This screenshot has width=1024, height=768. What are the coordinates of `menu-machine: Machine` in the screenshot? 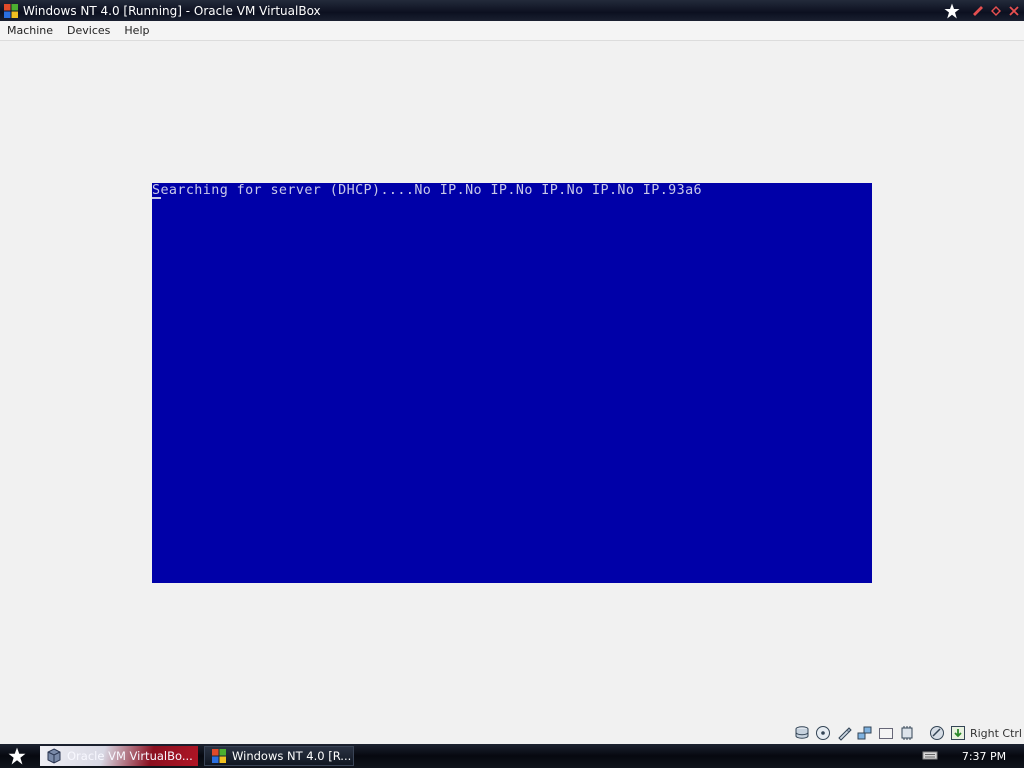 It's located at (30, 30).